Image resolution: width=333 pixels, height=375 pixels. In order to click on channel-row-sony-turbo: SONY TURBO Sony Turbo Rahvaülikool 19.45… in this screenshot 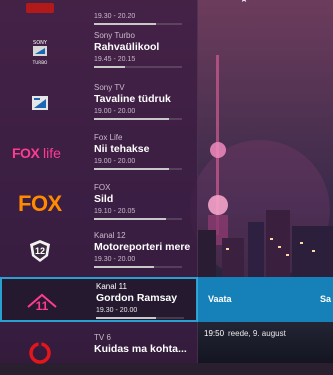, I will do `click(99, 50)`.